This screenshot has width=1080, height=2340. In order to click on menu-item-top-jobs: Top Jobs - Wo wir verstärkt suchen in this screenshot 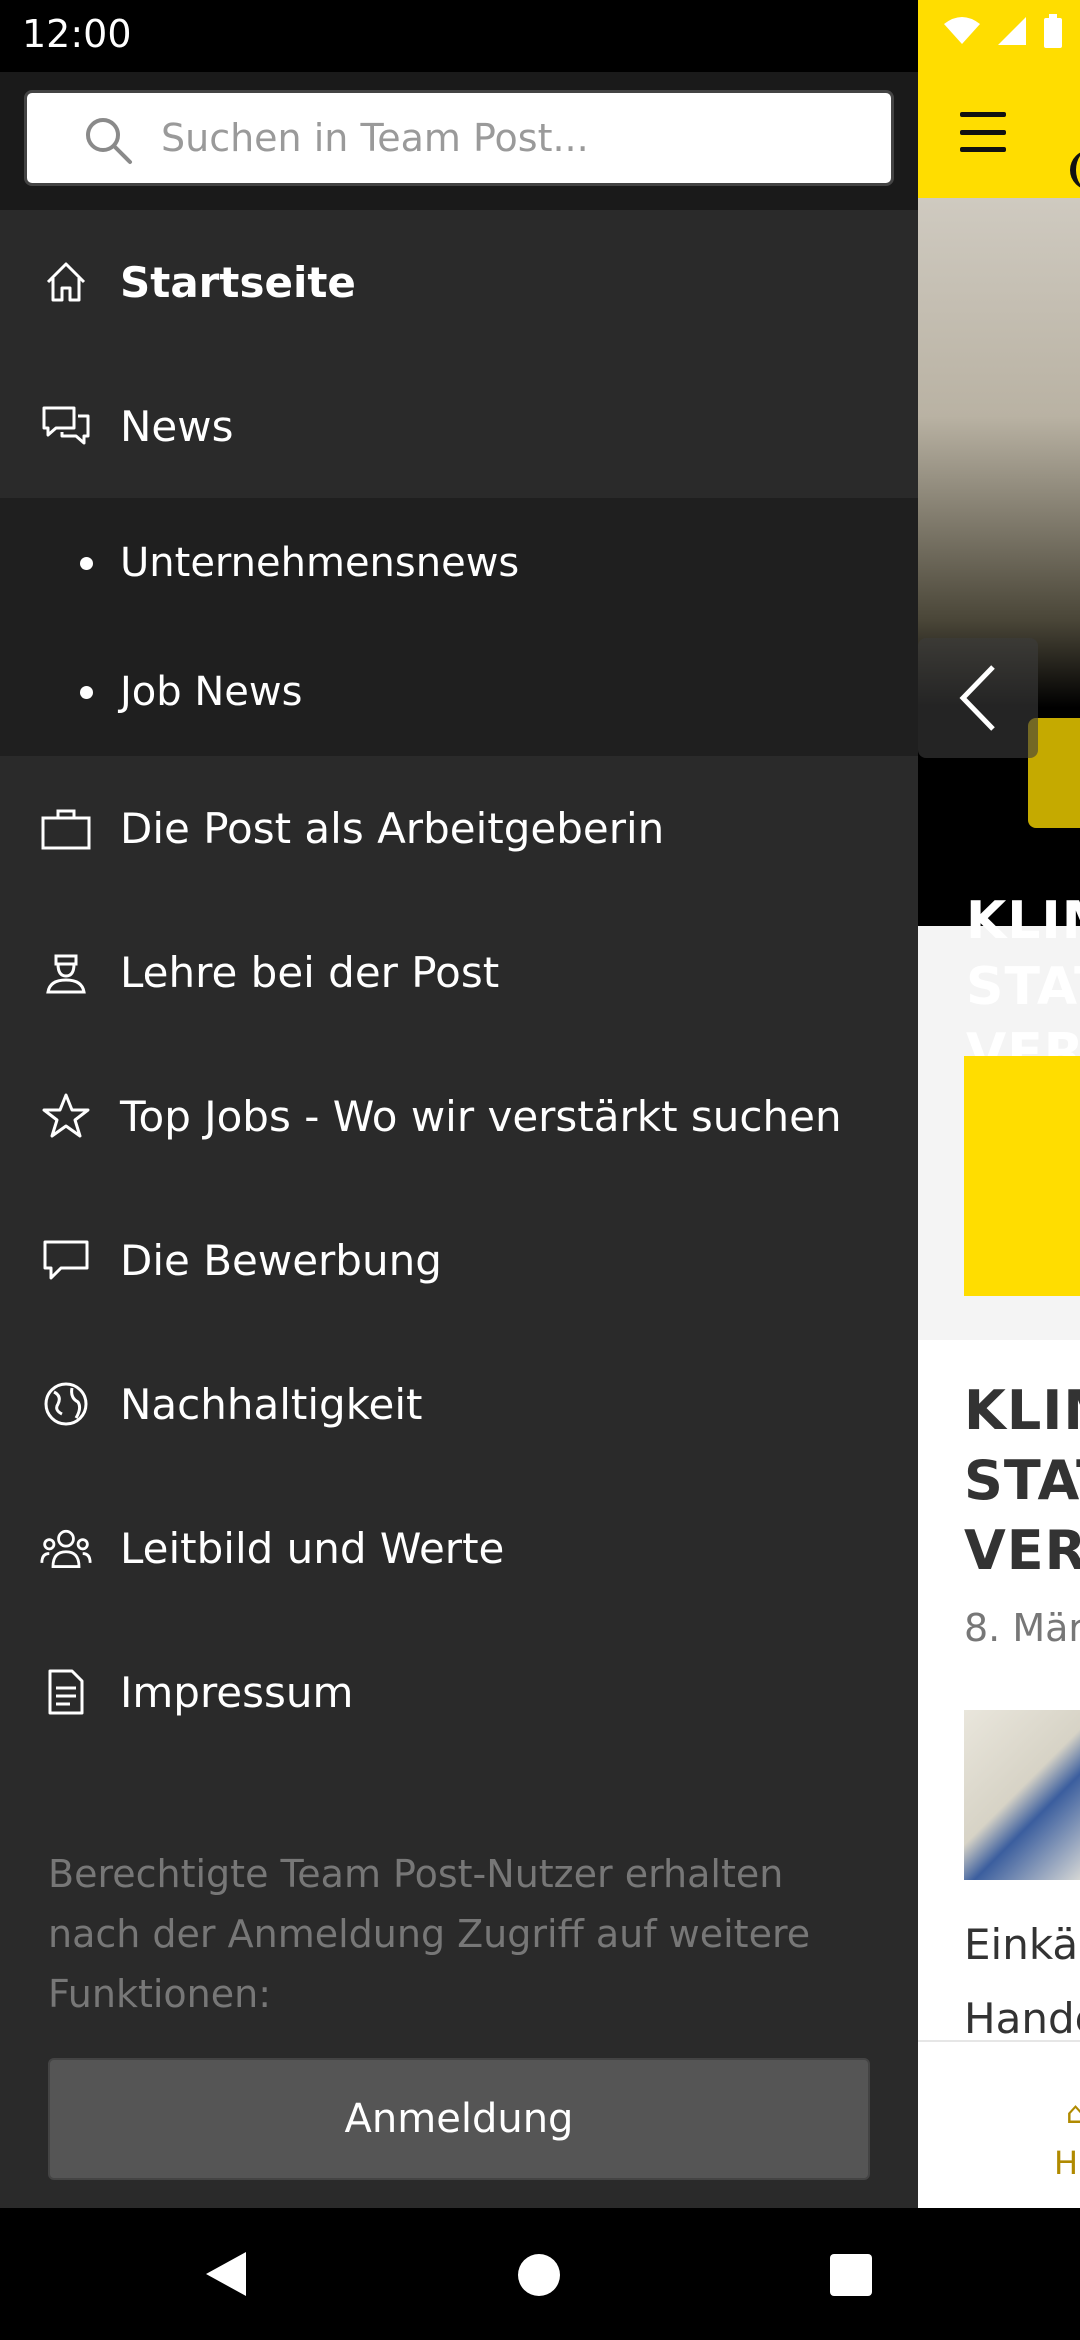, I will do `click(459, 1116)`.